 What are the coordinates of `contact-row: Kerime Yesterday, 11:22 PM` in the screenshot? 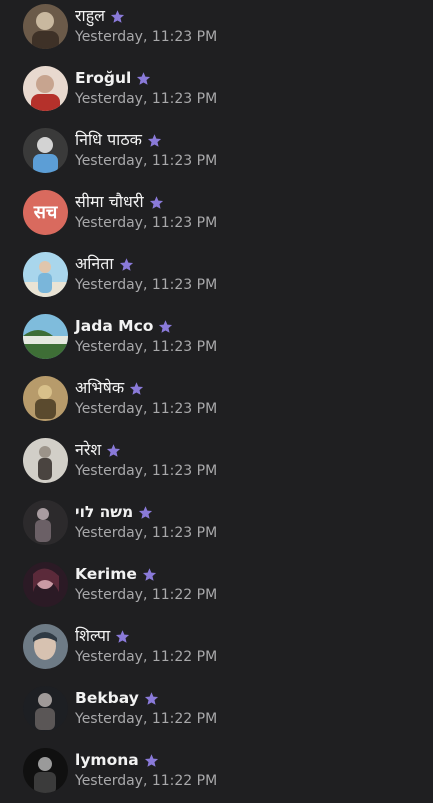 It's located at (216, 589).